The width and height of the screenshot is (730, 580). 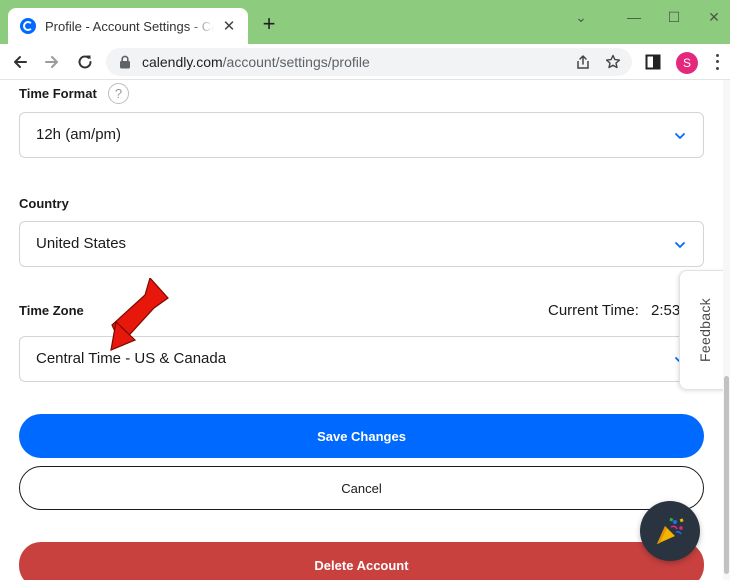 What do you see at coordinates (361, 561) in the screenshot?
I see `delete-account-button: Delete Account` at bounding box center [361, 561].